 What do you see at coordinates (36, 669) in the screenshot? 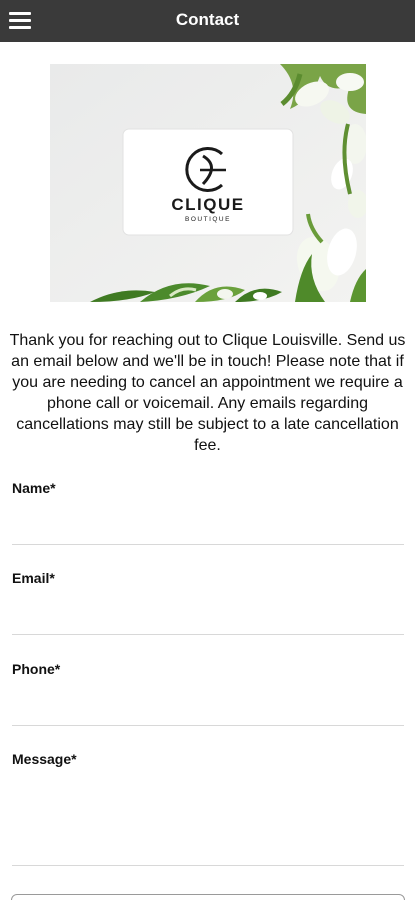
I see `phone-label: Phone*` at bounding box center [36, 669].